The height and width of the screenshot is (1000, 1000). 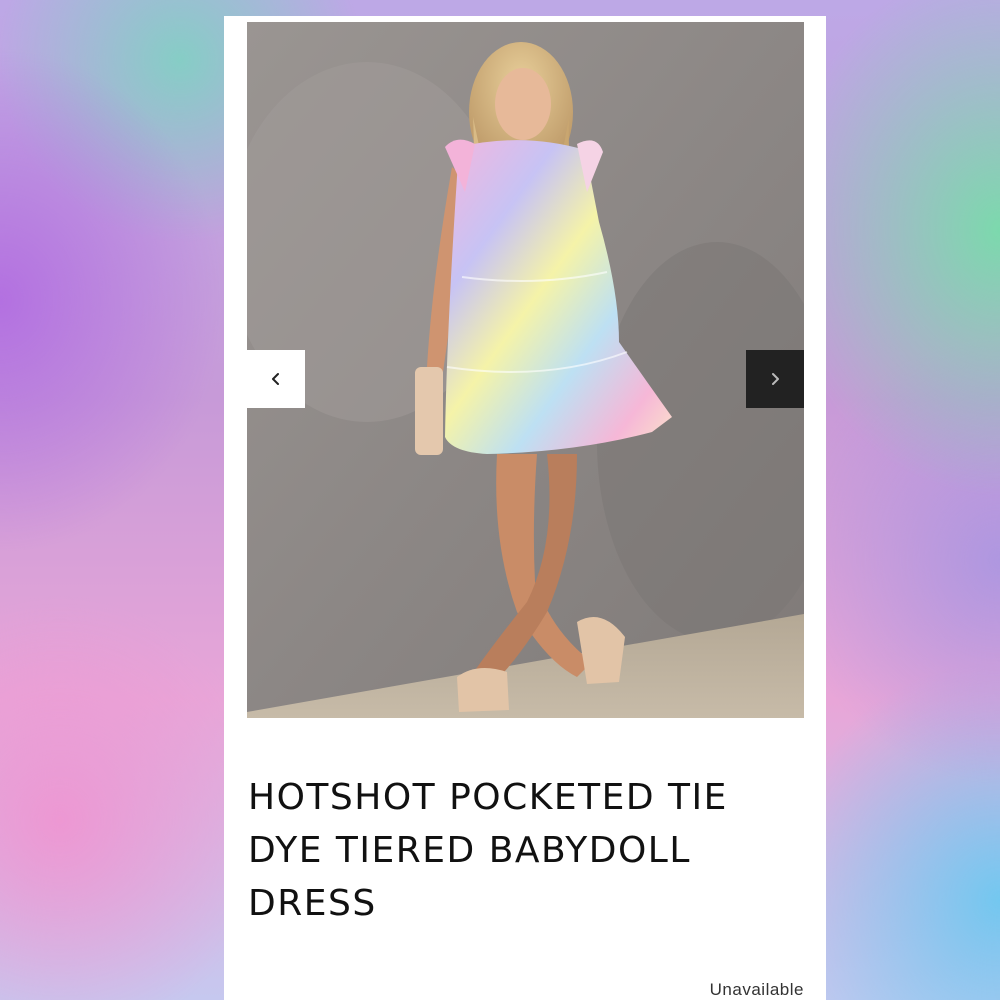 I want to click on carousel-prev-button, so click(x=276, y=379).